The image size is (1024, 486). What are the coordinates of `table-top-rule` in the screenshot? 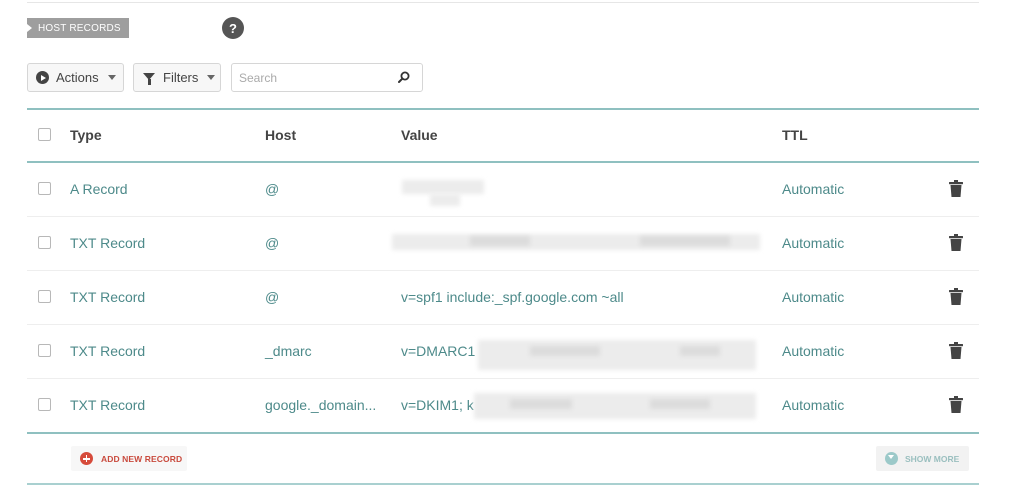 It's located at (503, 109).